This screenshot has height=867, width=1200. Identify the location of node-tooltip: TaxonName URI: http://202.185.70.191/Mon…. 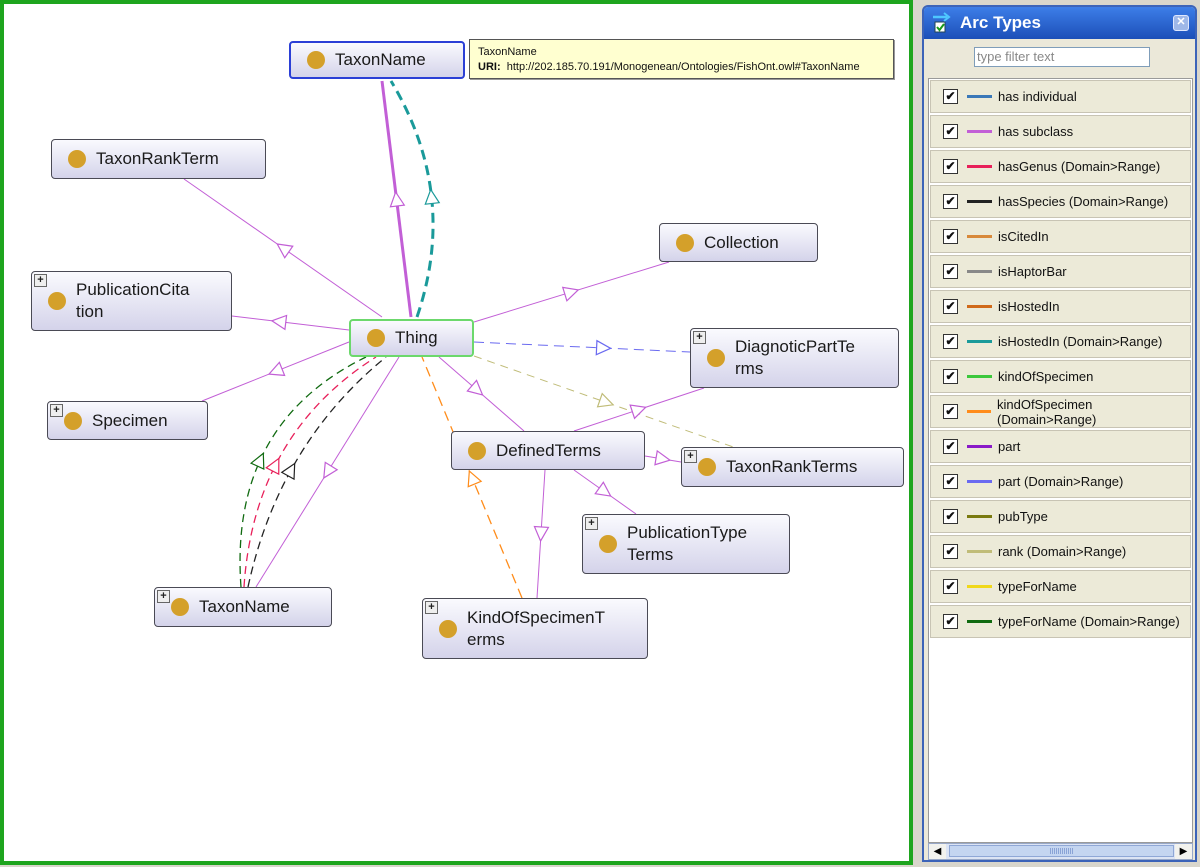
(681, 59).